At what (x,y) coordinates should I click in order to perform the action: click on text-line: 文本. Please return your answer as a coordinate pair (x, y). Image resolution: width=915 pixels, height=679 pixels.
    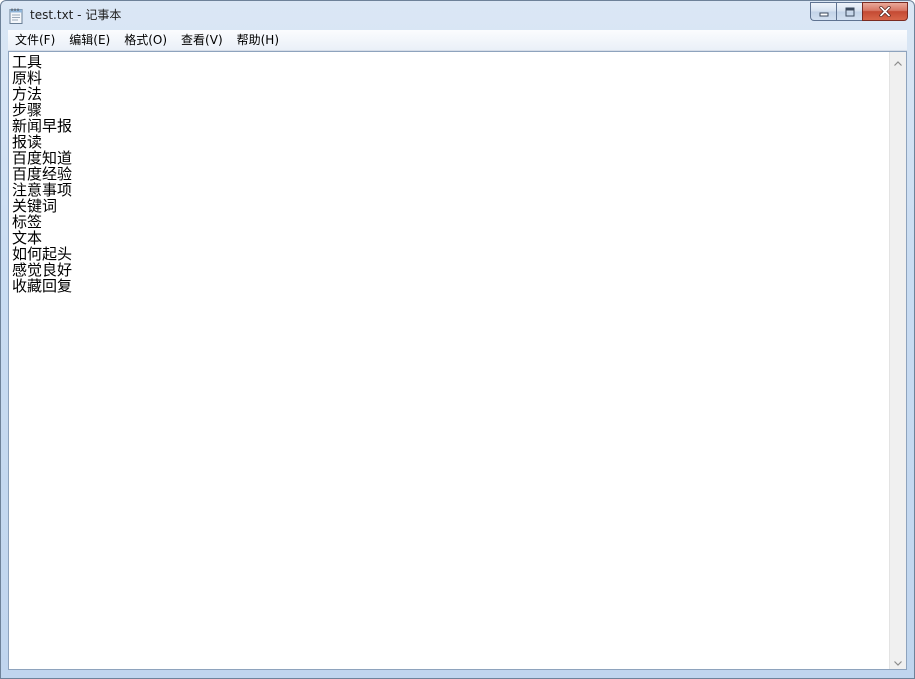
    Looking at the image, I should click on (27, 238).